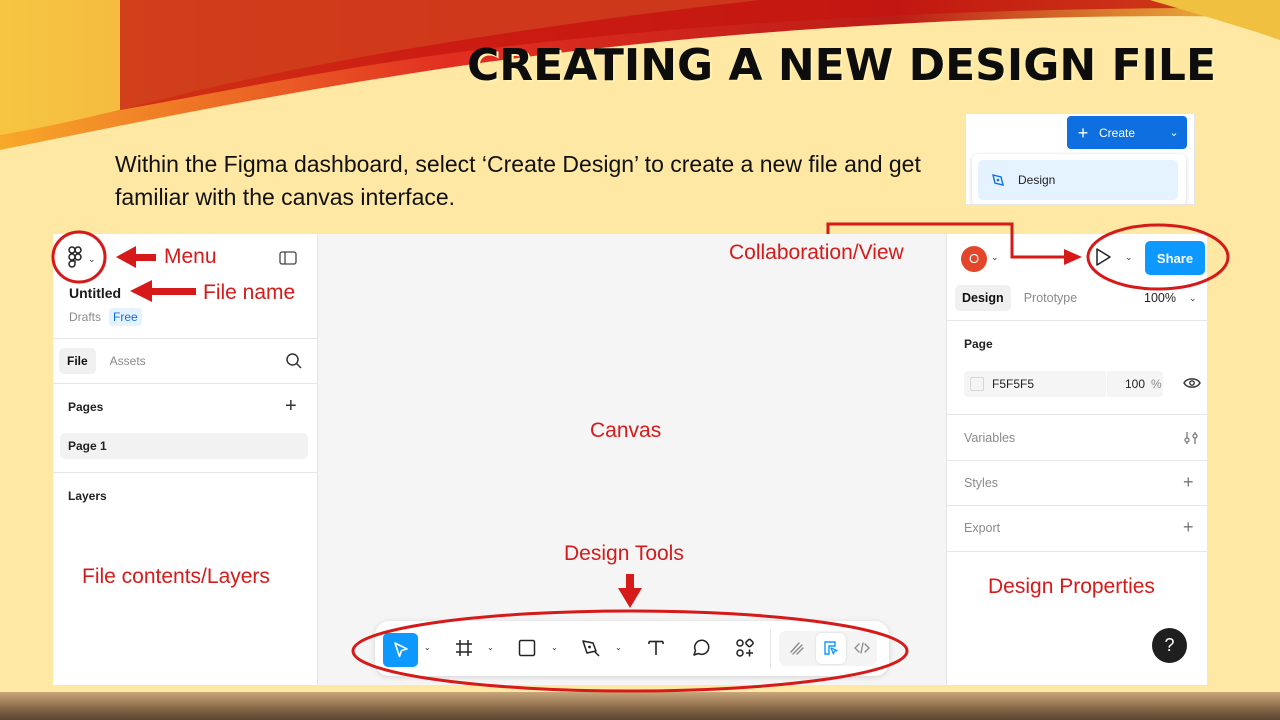 The height and width of the screenshot is (720, 1280). Describe the element at coordinates (983, 298) in the screenshot. I see `tab-design: Design` at that location.